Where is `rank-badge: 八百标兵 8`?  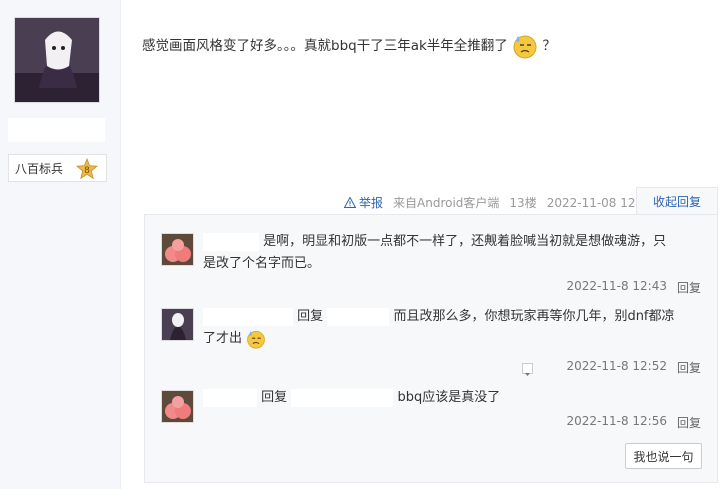 rank-badge: 八百标兵 8 is located at coordinates (57, 168).